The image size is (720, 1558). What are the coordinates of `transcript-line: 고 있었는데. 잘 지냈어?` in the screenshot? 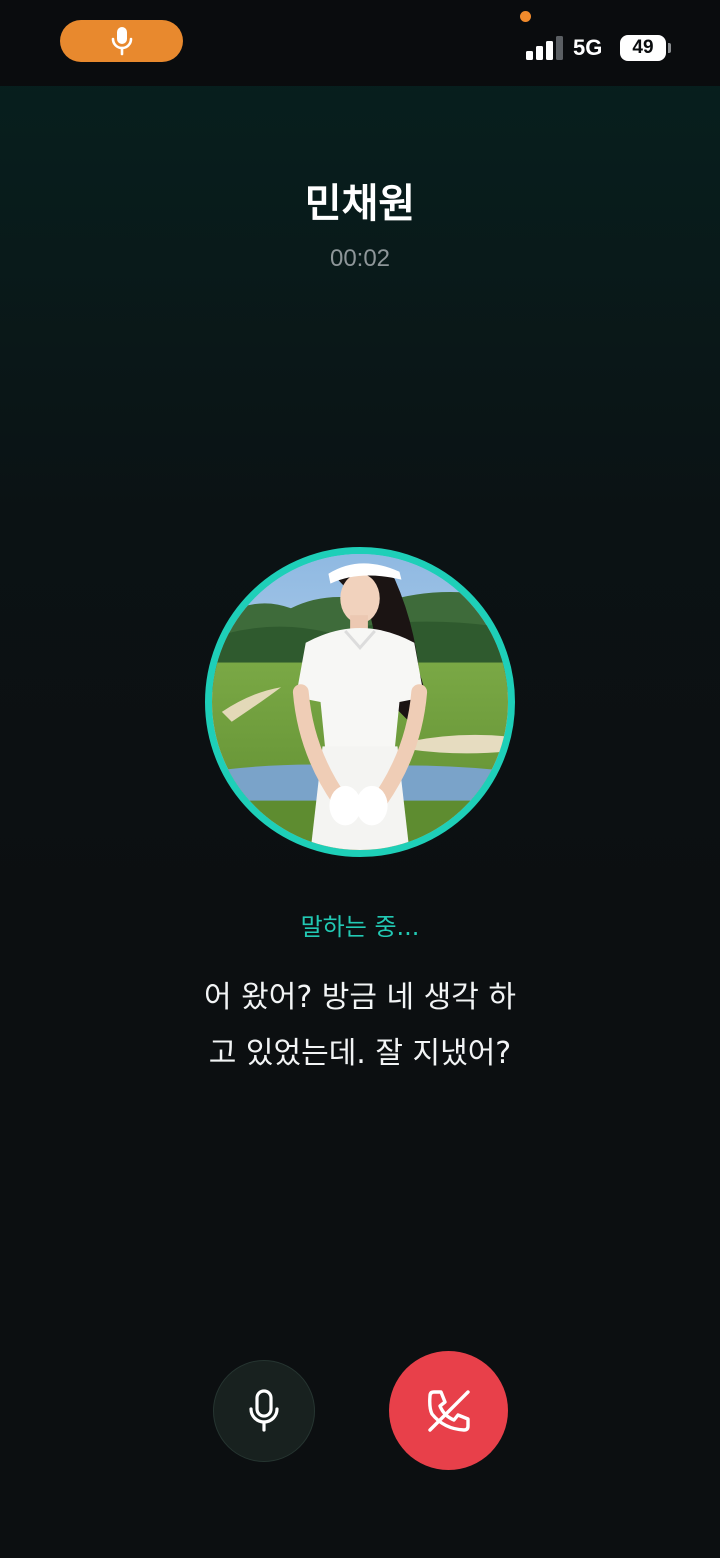 It's located at (360, 1053).